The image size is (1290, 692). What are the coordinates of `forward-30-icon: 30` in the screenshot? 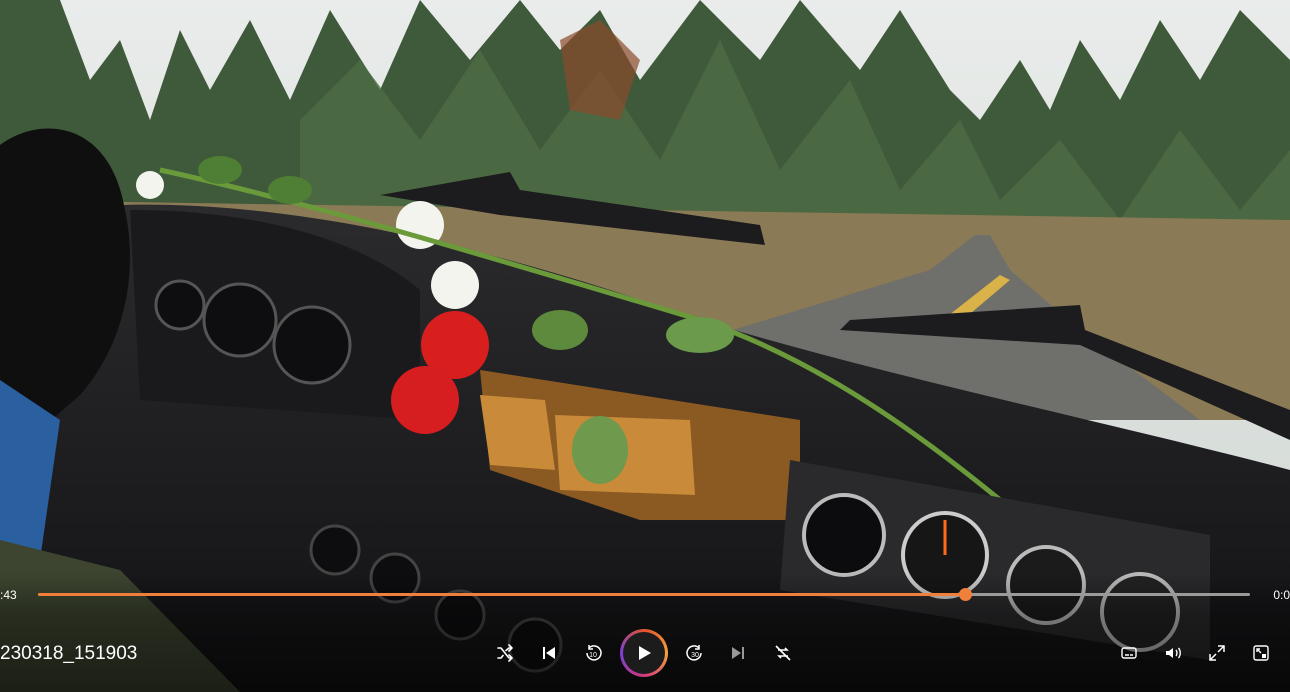 It's located at (694, 653).